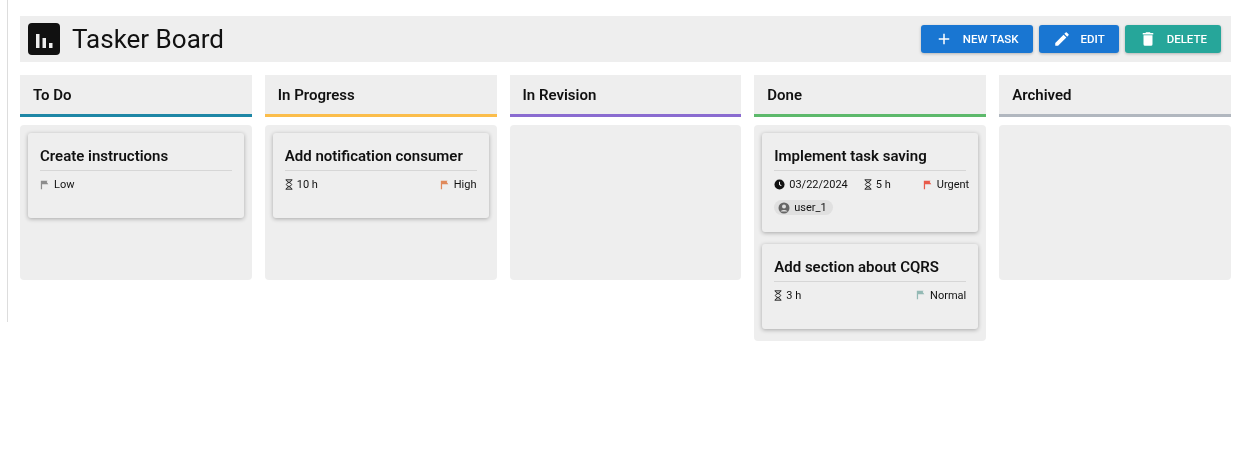 The height and width of the screenshot is (458, 1241). Describe the element at coordinates (380, 175) in the screenshot. I see `task-card: Add notification consumer 10 h High` at that location.